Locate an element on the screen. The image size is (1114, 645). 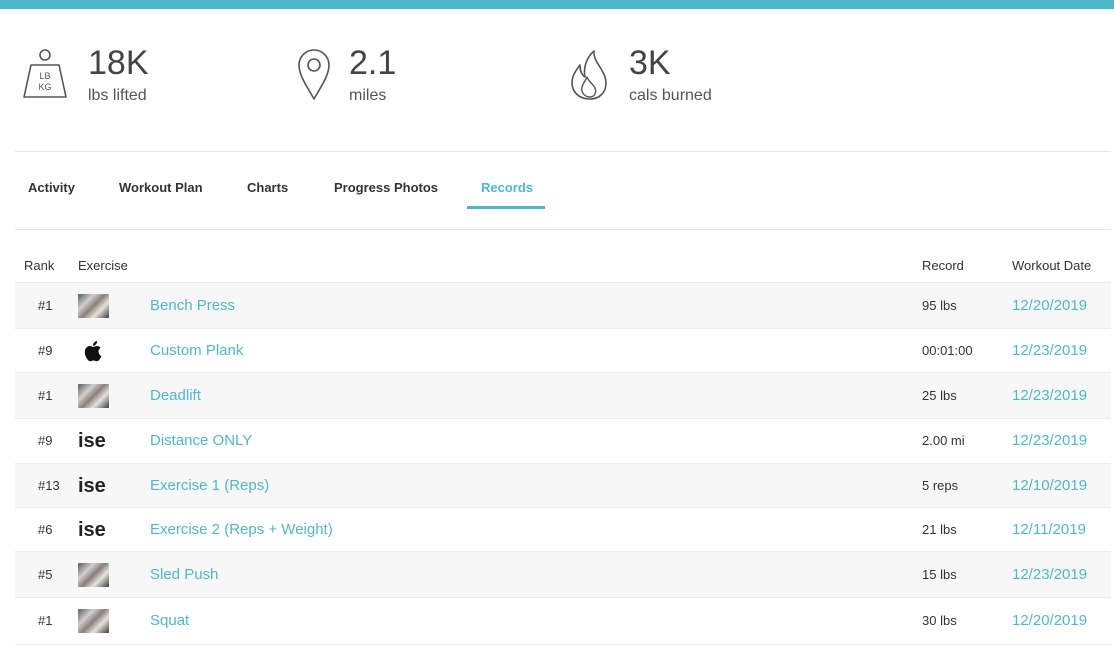
header-exercise: Exercise is located at coordinates (103, 265).